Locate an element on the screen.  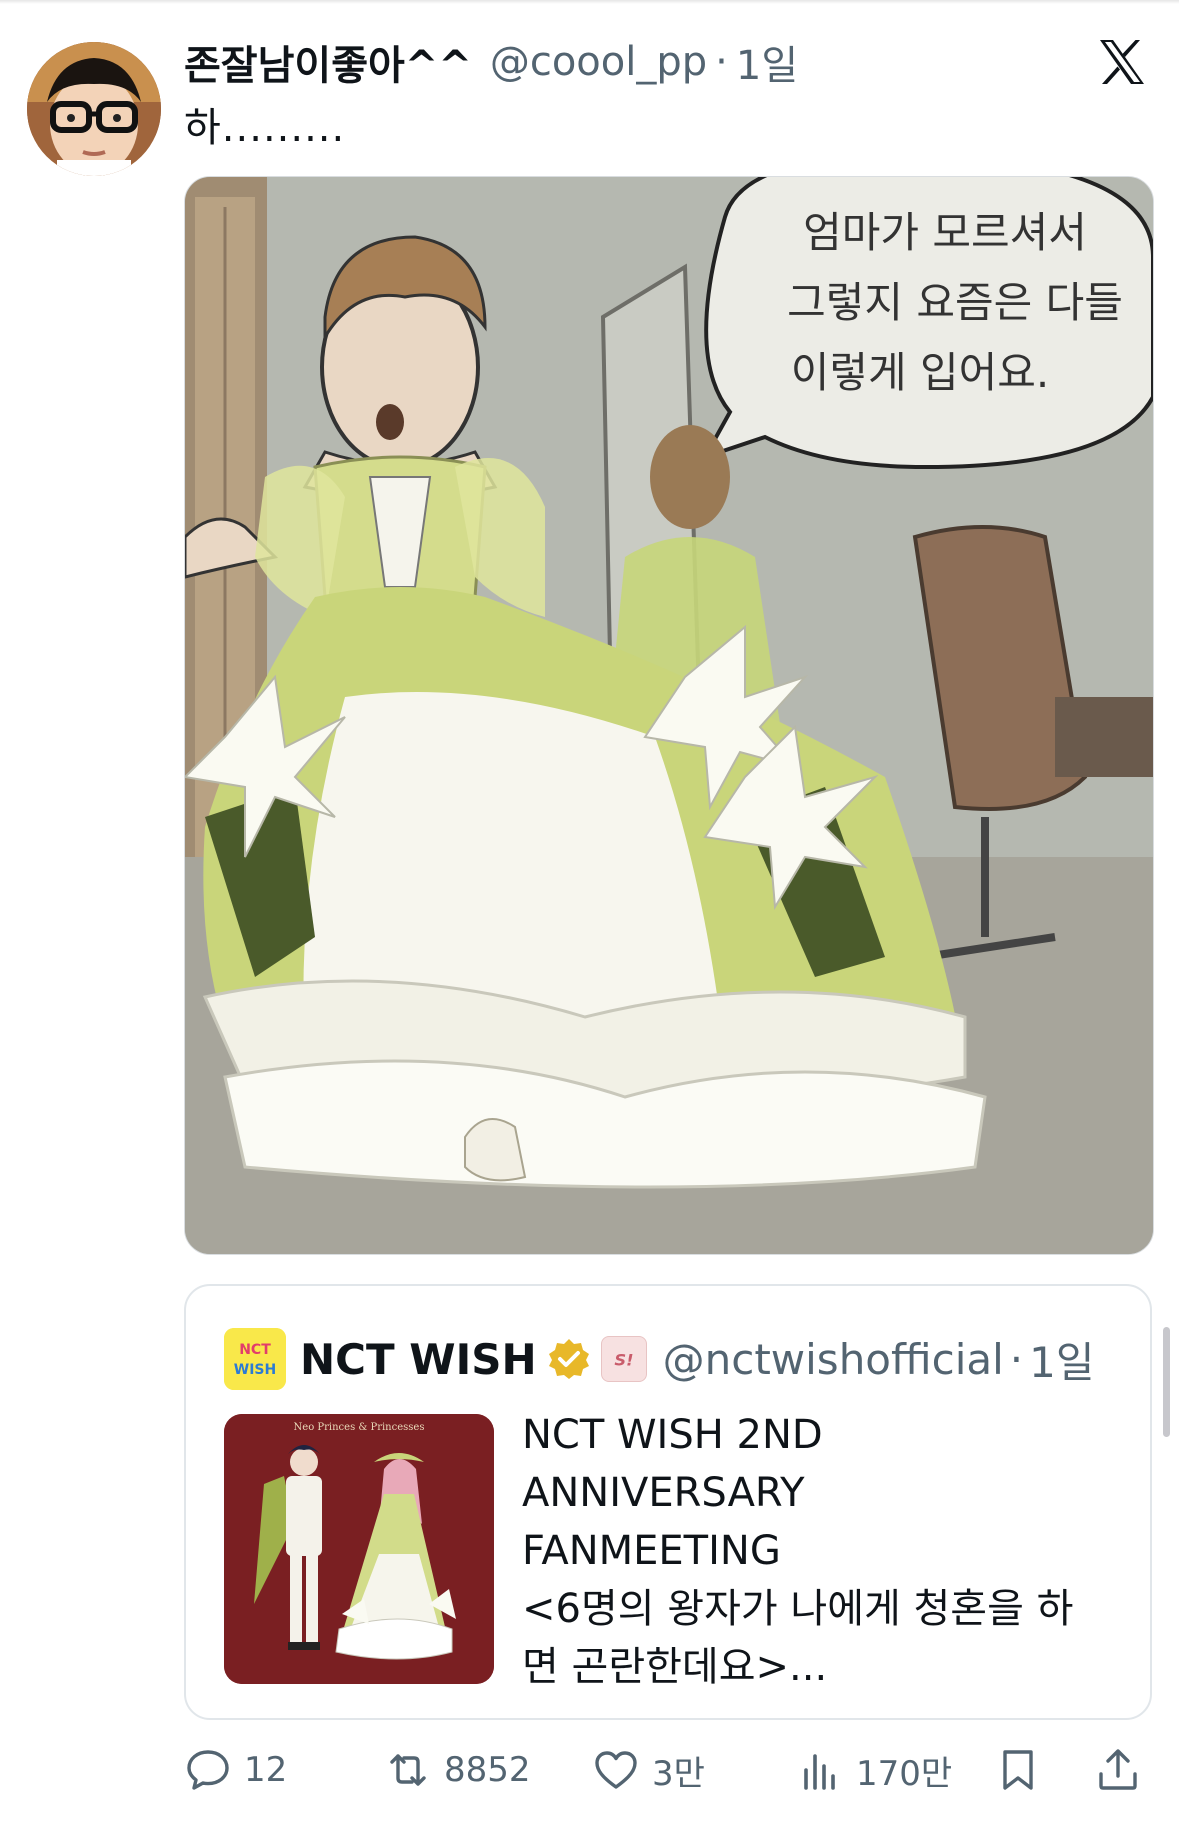
quoted-author-name: NCT WISH is located at coordinates (418, 1359).